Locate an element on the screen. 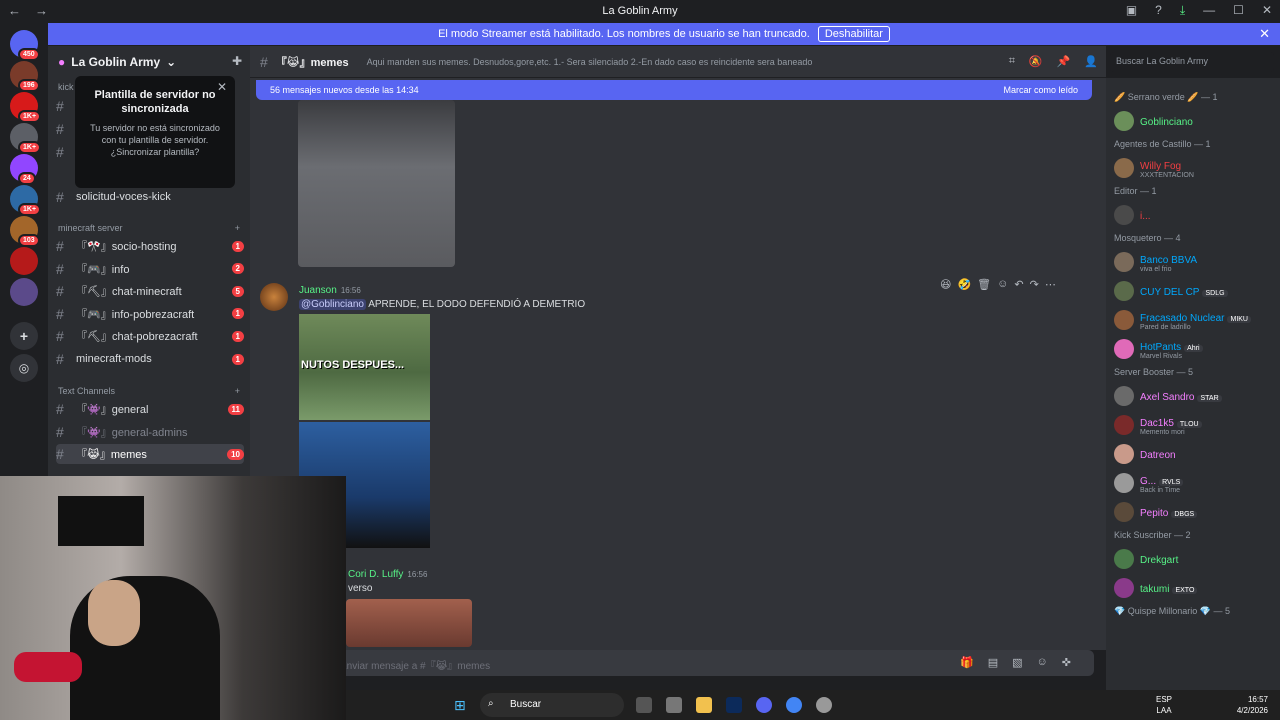 Image resolution: width=1280 pixels, height=720 pixels. channel-item: # 『😹』memes 10 is located at coordinates (150, 454).